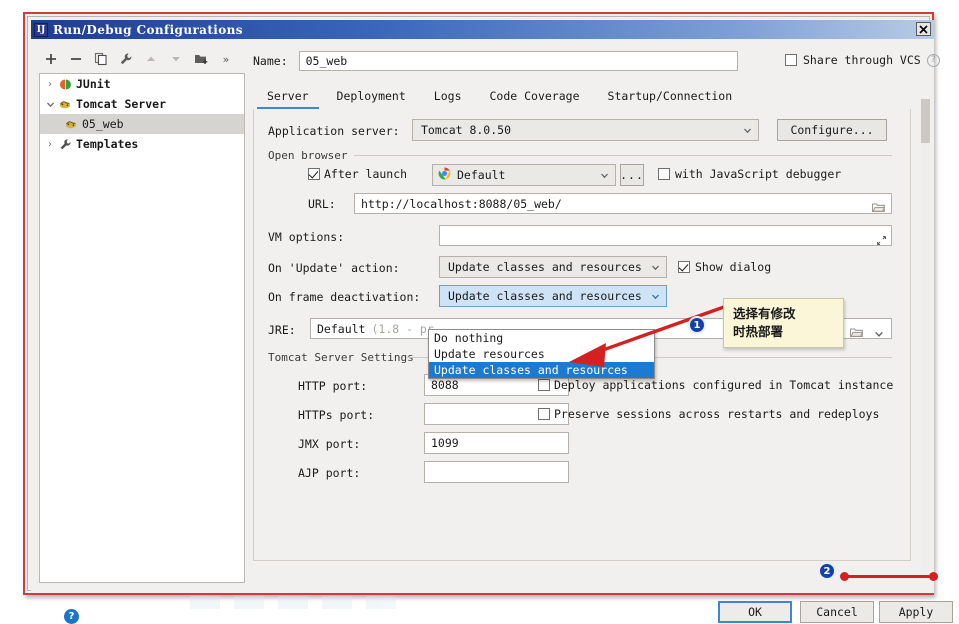  What do you see at coordinates (496, 443) in the screenshot?
I see `jmx-port-input: 1099` at bounding box center [496, 443].